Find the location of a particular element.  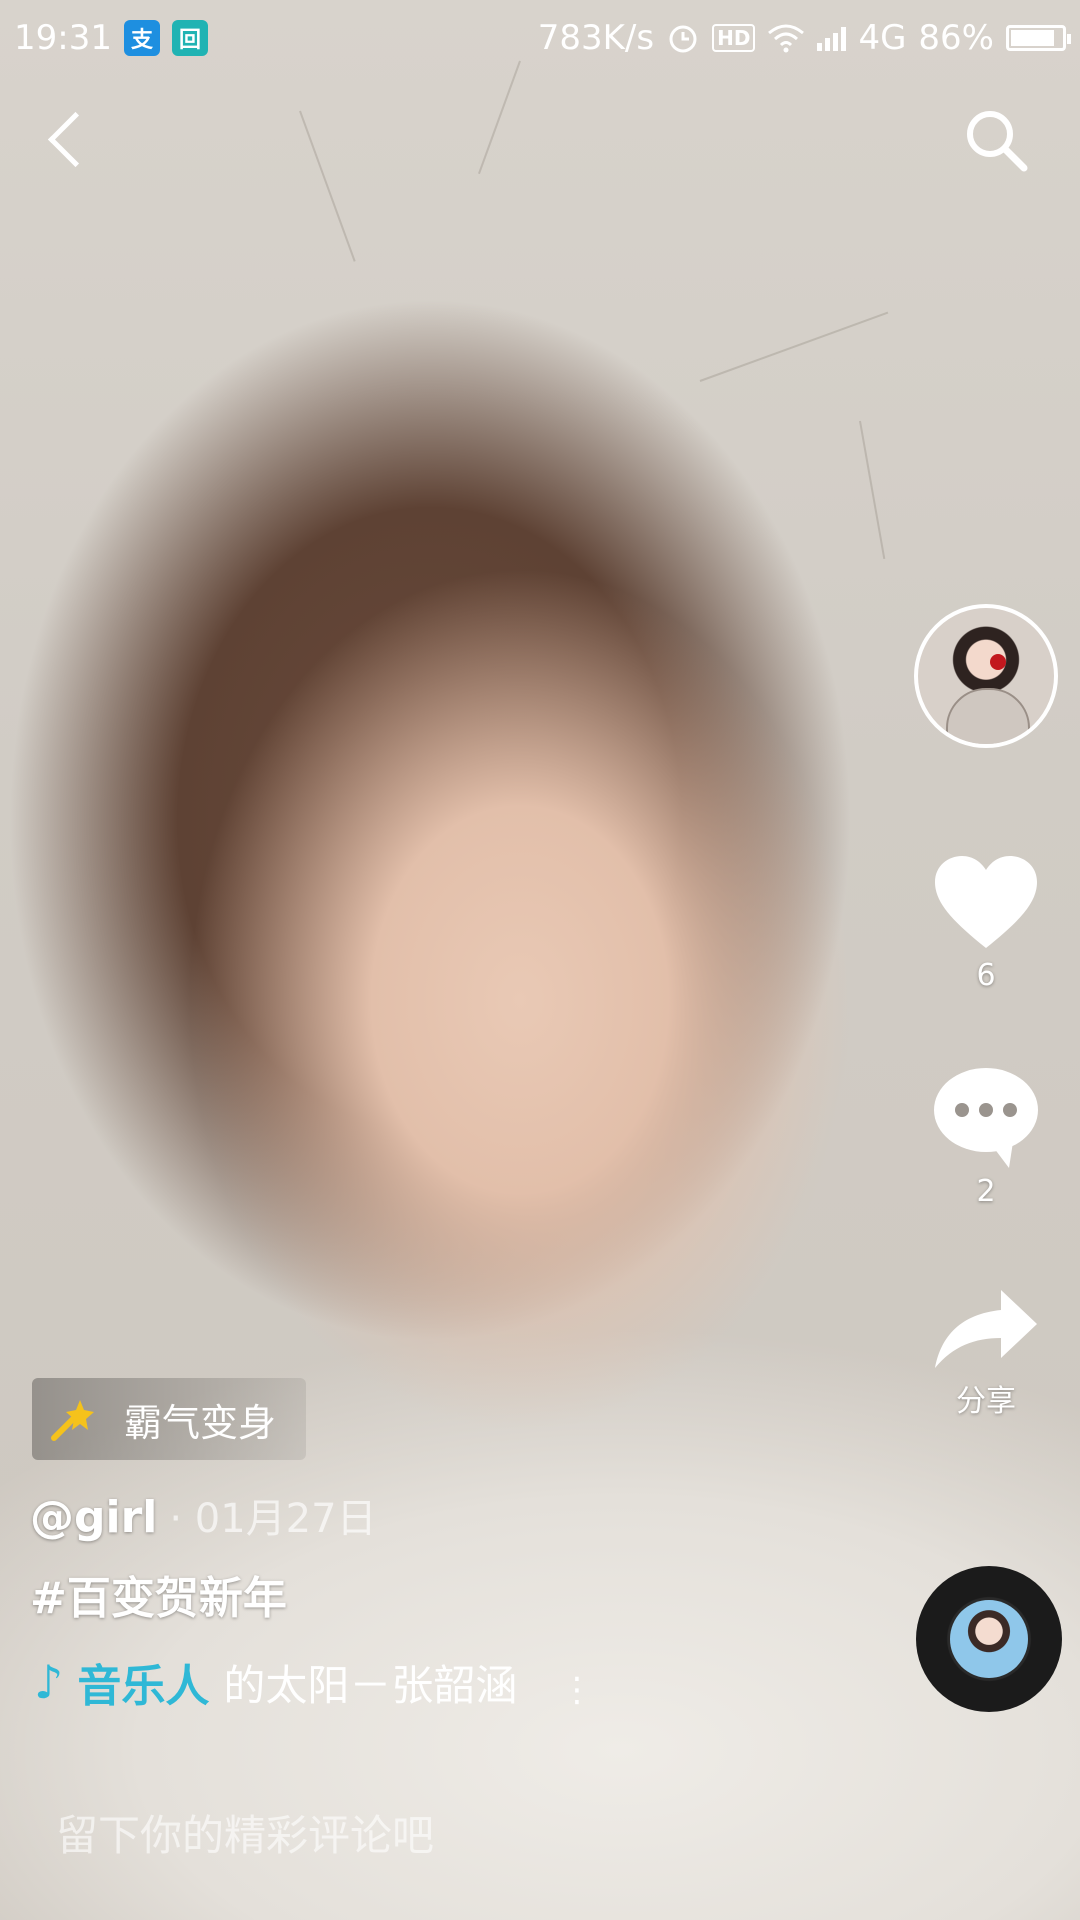

status-bar: 19:31 支 回 783K/s HD 4G 86% is located at coordinates (540, 38).